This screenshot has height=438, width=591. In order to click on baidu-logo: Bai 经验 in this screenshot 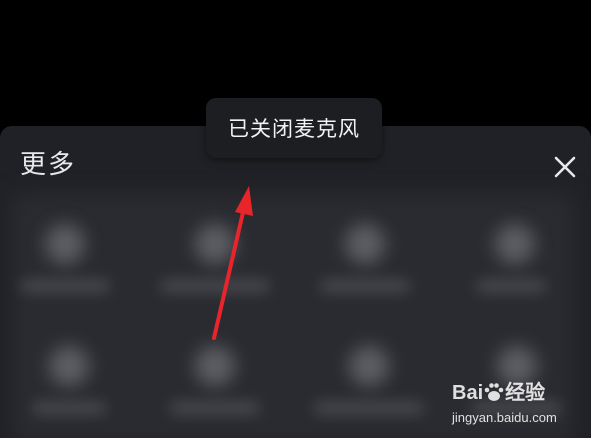, I will do `click(499, 393)`.